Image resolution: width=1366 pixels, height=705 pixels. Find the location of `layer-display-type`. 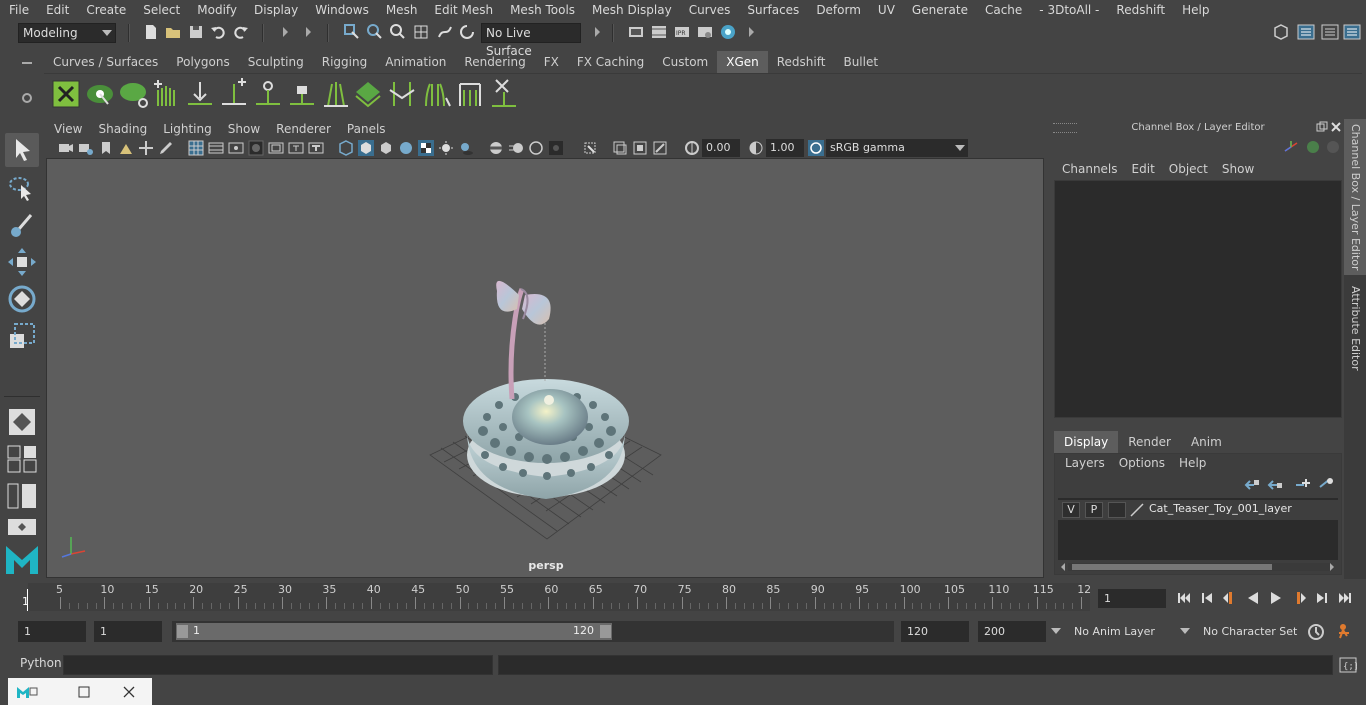

layer-display-type is located at coordinates (1117, 510).